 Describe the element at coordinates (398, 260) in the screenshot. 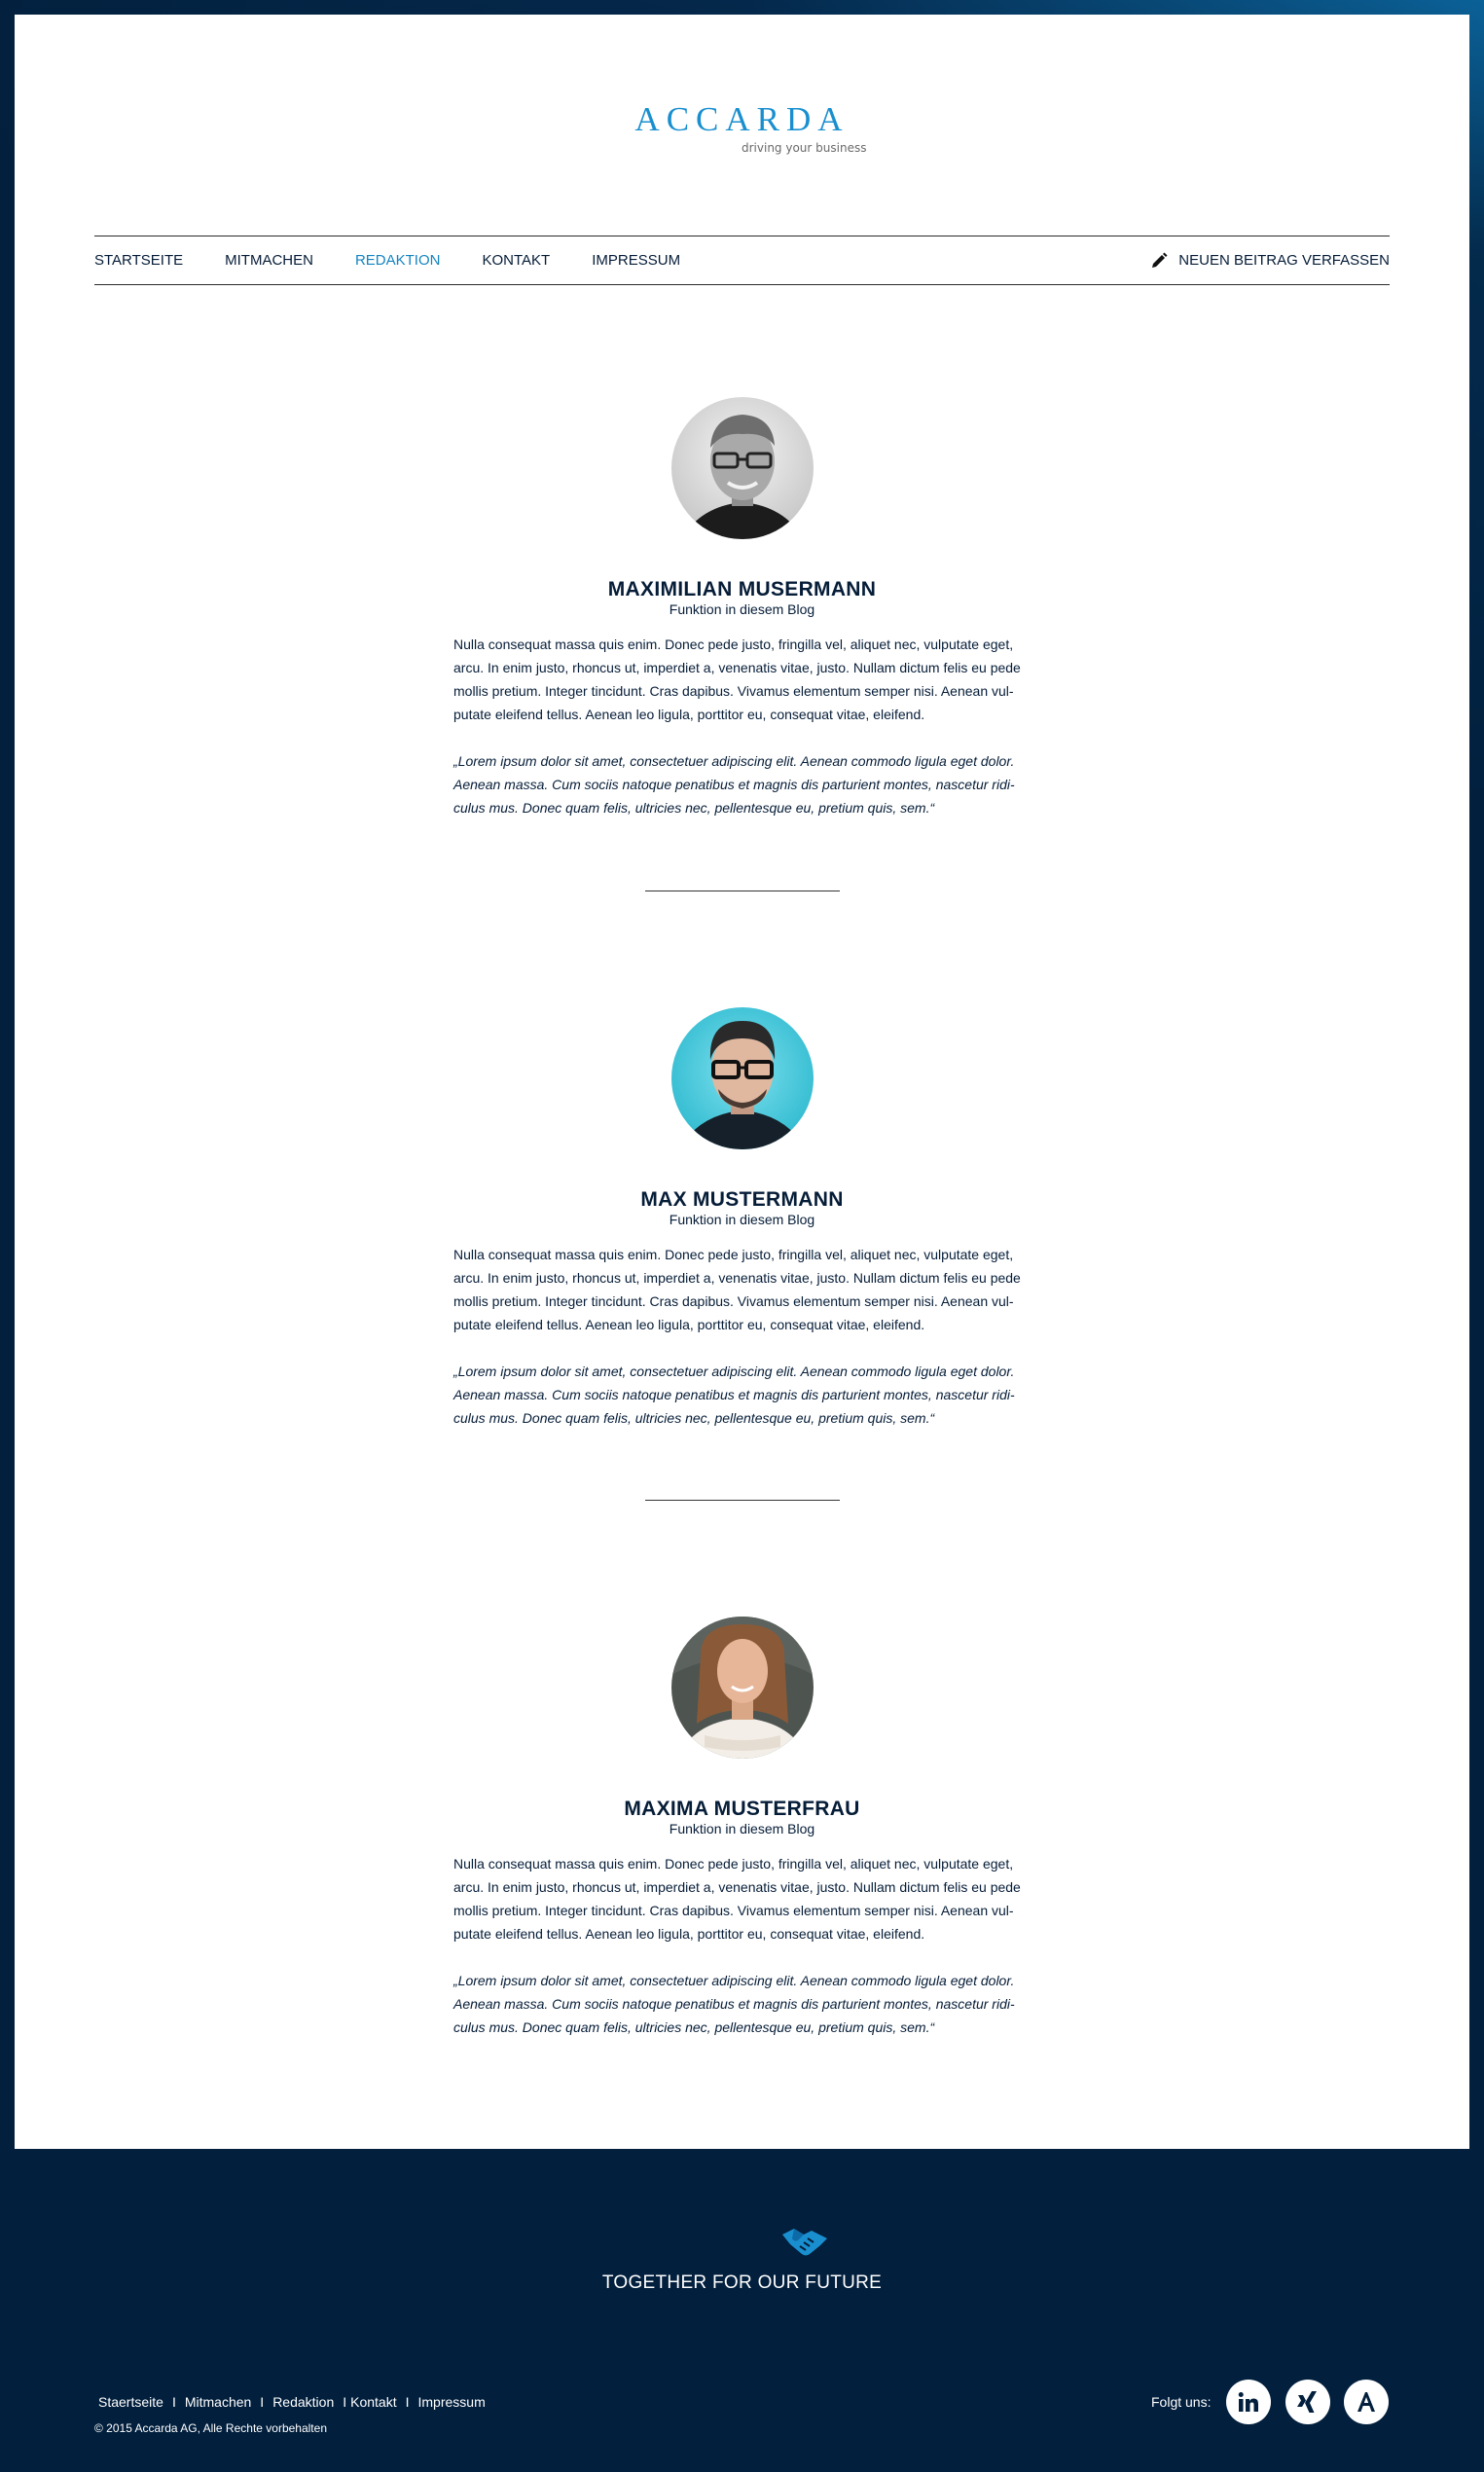

I see `nav-item-redaktion: REDAKTION` at that location.